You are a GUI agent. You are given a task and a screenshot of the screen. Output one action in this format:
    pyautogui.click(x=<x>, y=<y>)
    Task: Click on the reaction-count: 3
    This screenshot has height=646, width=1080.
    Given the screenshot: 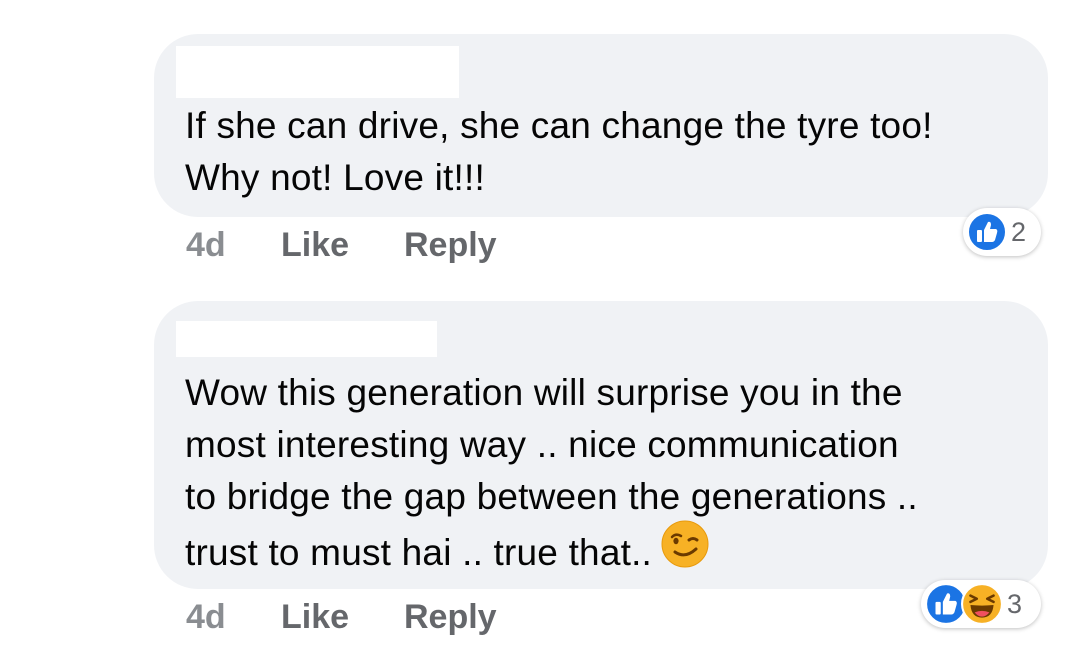 What is the action you would take?
    pyautogui.click(x=1015, y=603)
    